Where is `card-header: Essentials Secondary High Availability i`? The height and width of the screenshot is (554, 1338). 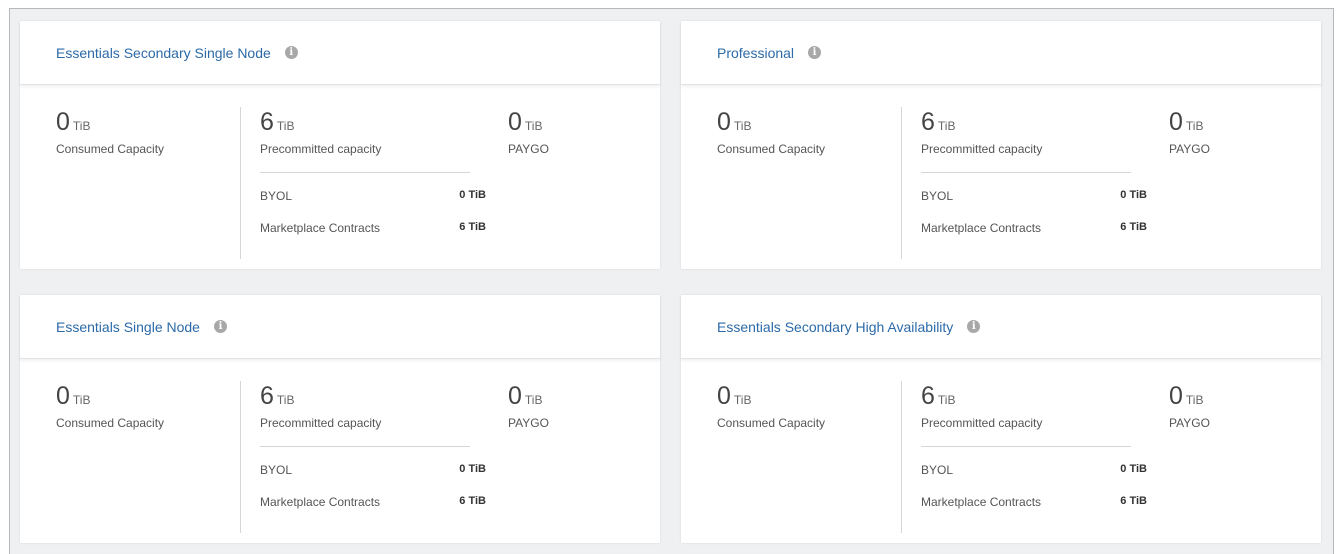
card-header: Essentials Secondary High Availability i is located at coordinates (1001, 327).